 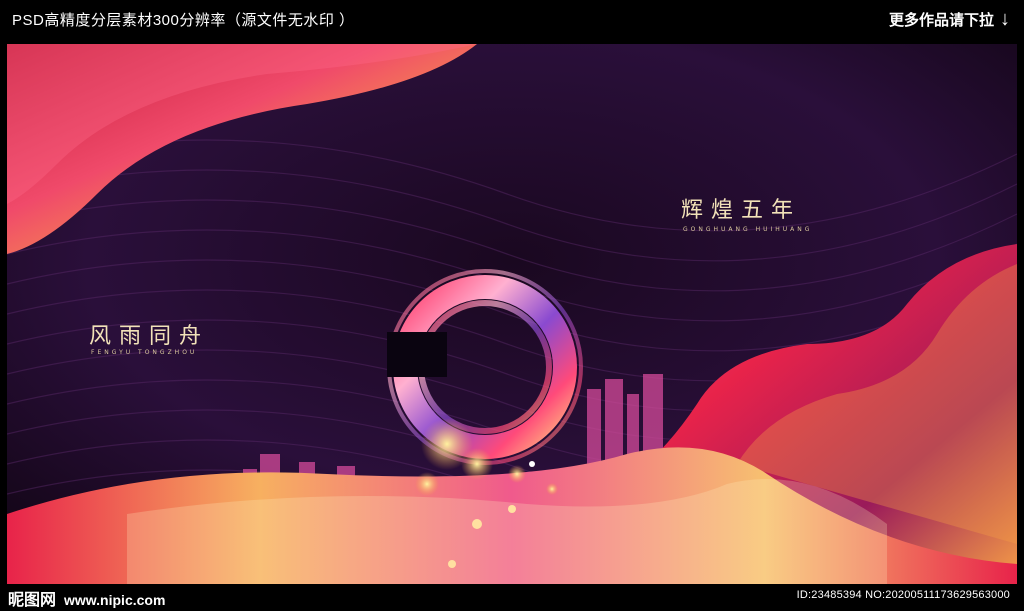 I want to click on subline-right: GONGHUANG HUIHUANG, so click(x=748, y=229).